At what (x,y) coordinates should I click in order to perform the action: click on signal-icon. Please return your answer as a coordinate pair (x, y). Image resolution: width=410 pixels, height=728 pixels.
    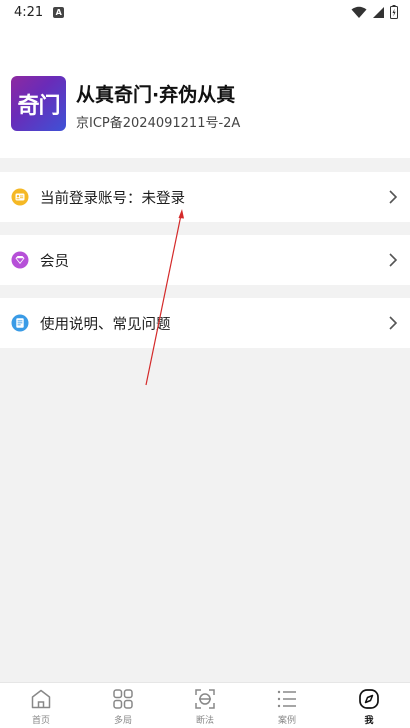
    Looking at the image, I should click on (378, 12).